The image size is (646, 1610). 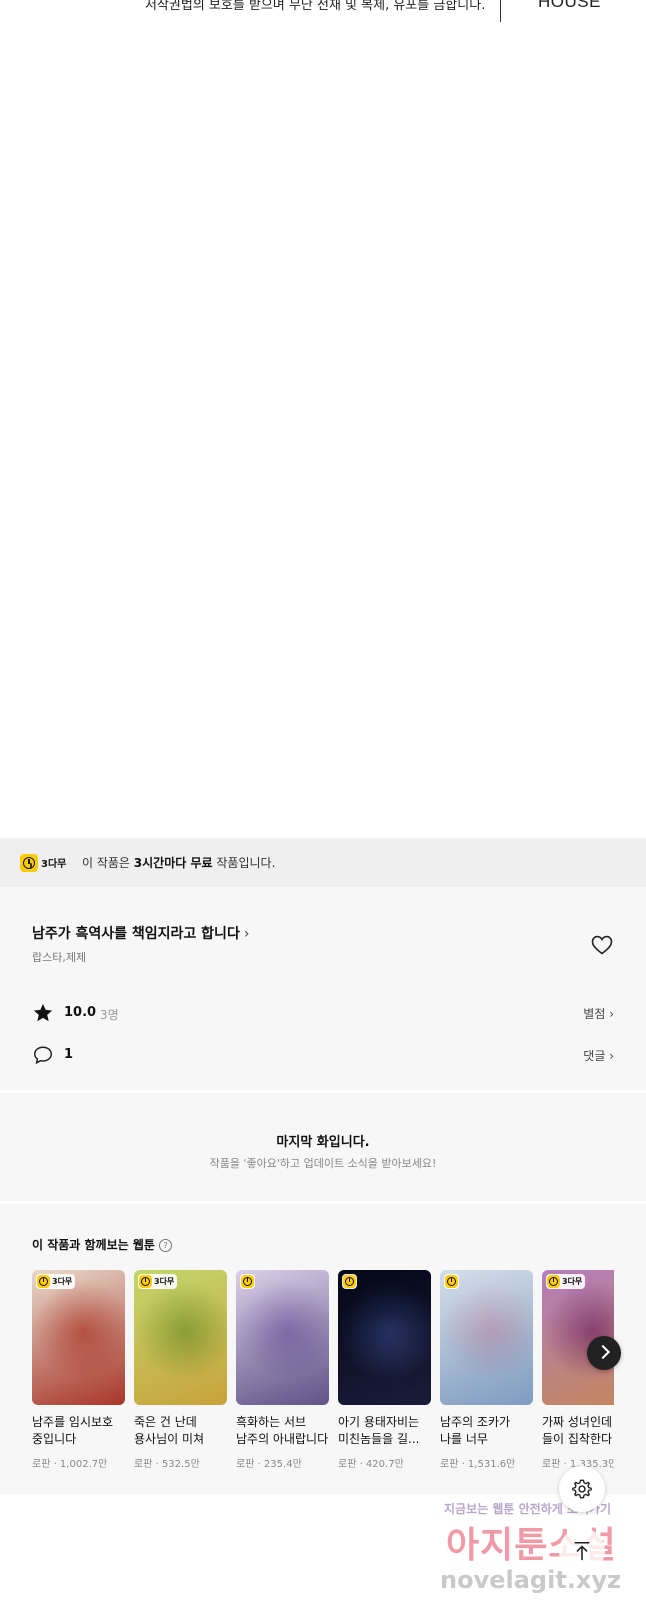 I want to click on rating-count: 3명, so click(x=109, y=1015).